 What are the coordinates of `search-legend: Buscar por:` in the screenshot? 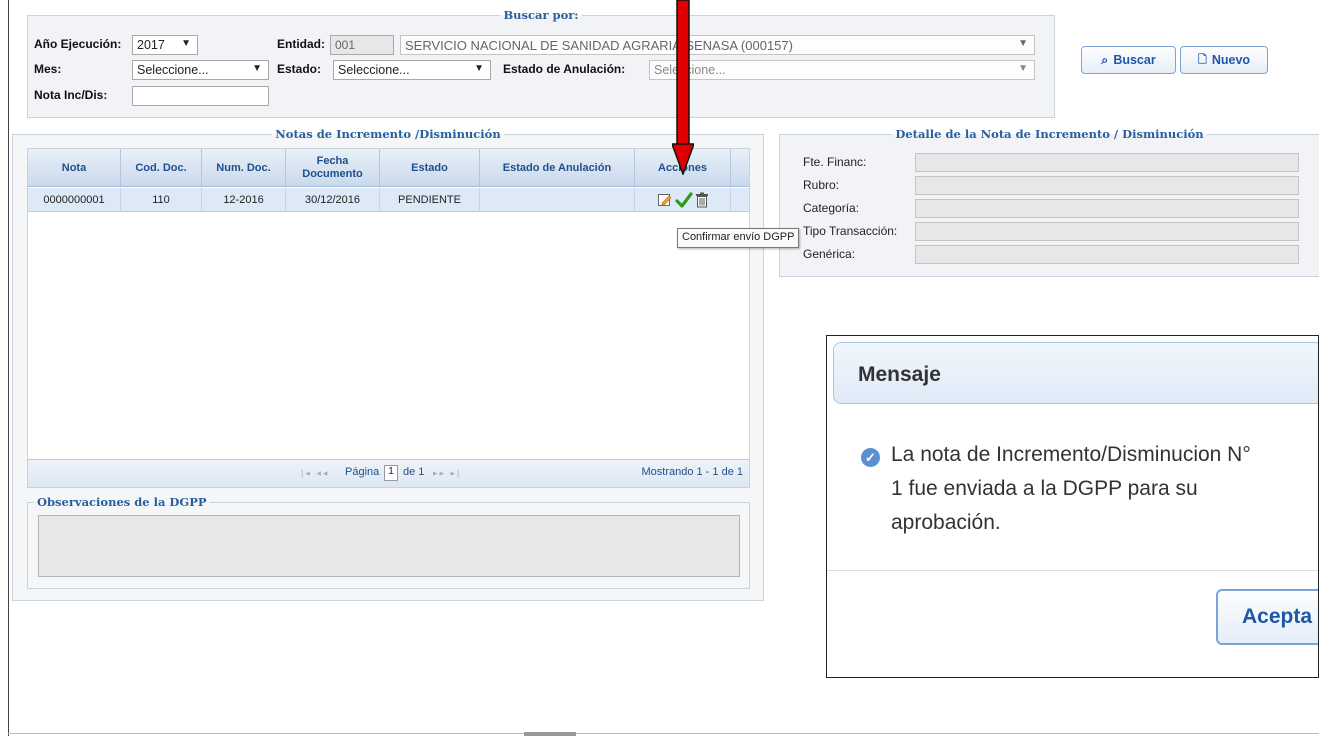 It's located at (541, 15).